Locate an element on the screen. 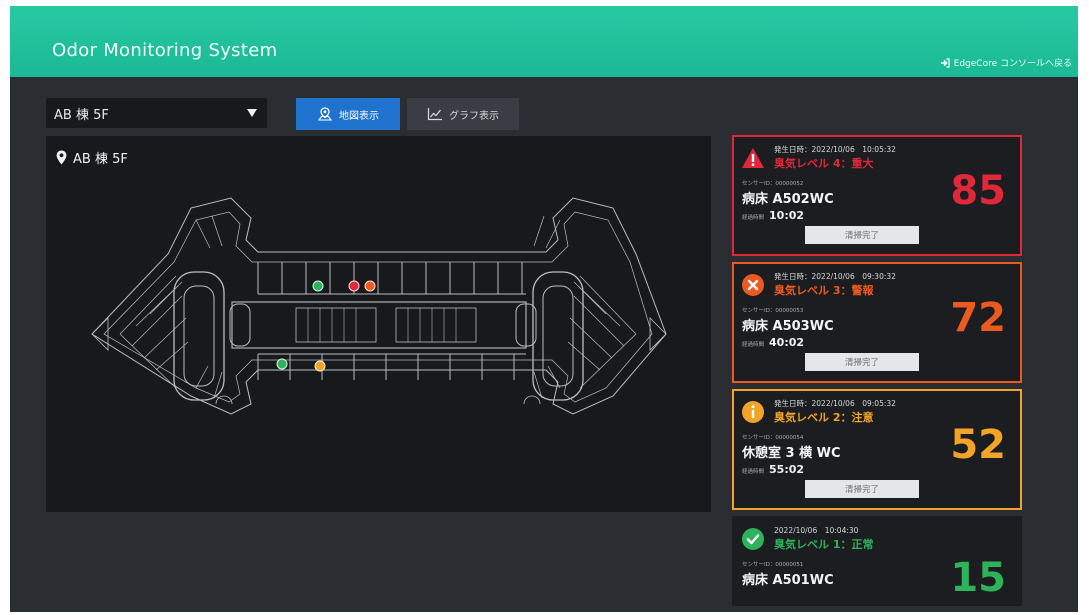 The width and height of the screenshot is (1089, 615). alert-elapsed: 経過時間 40:02 is located at coordinates (773, 342).